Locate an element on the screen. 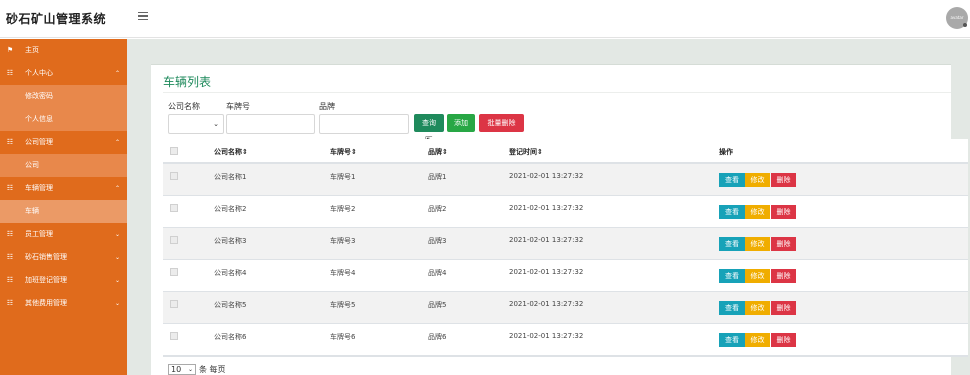 Image resolution: width=970 pixels, height=375 pixels. cell-brand: 品牌1 is located at coordinates (437, 177).